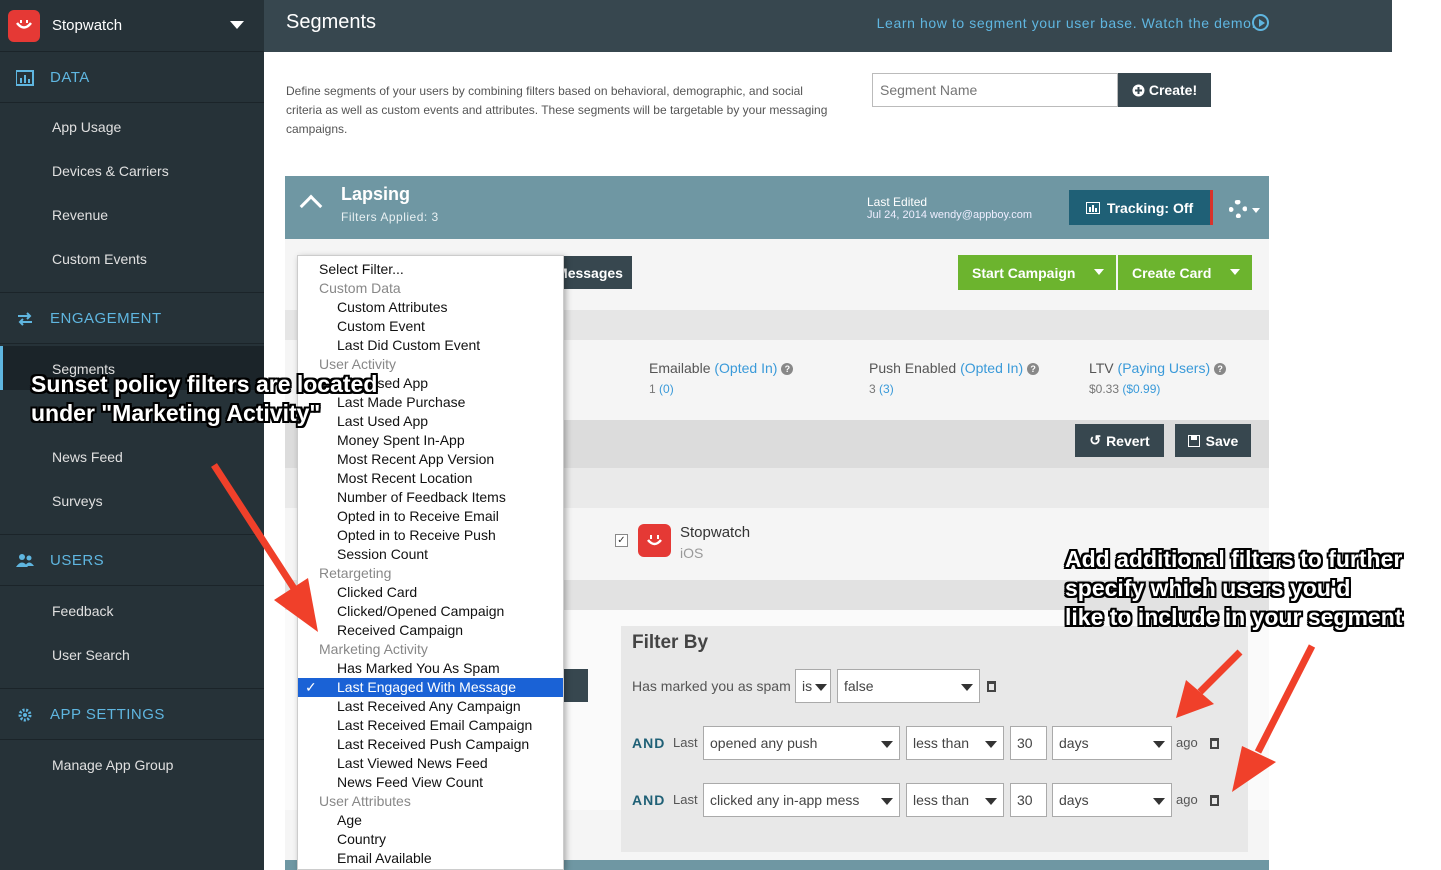 The height and width of the screenshot is (870, 1441). I want to click on arrow-left-head, so click(296, 605).